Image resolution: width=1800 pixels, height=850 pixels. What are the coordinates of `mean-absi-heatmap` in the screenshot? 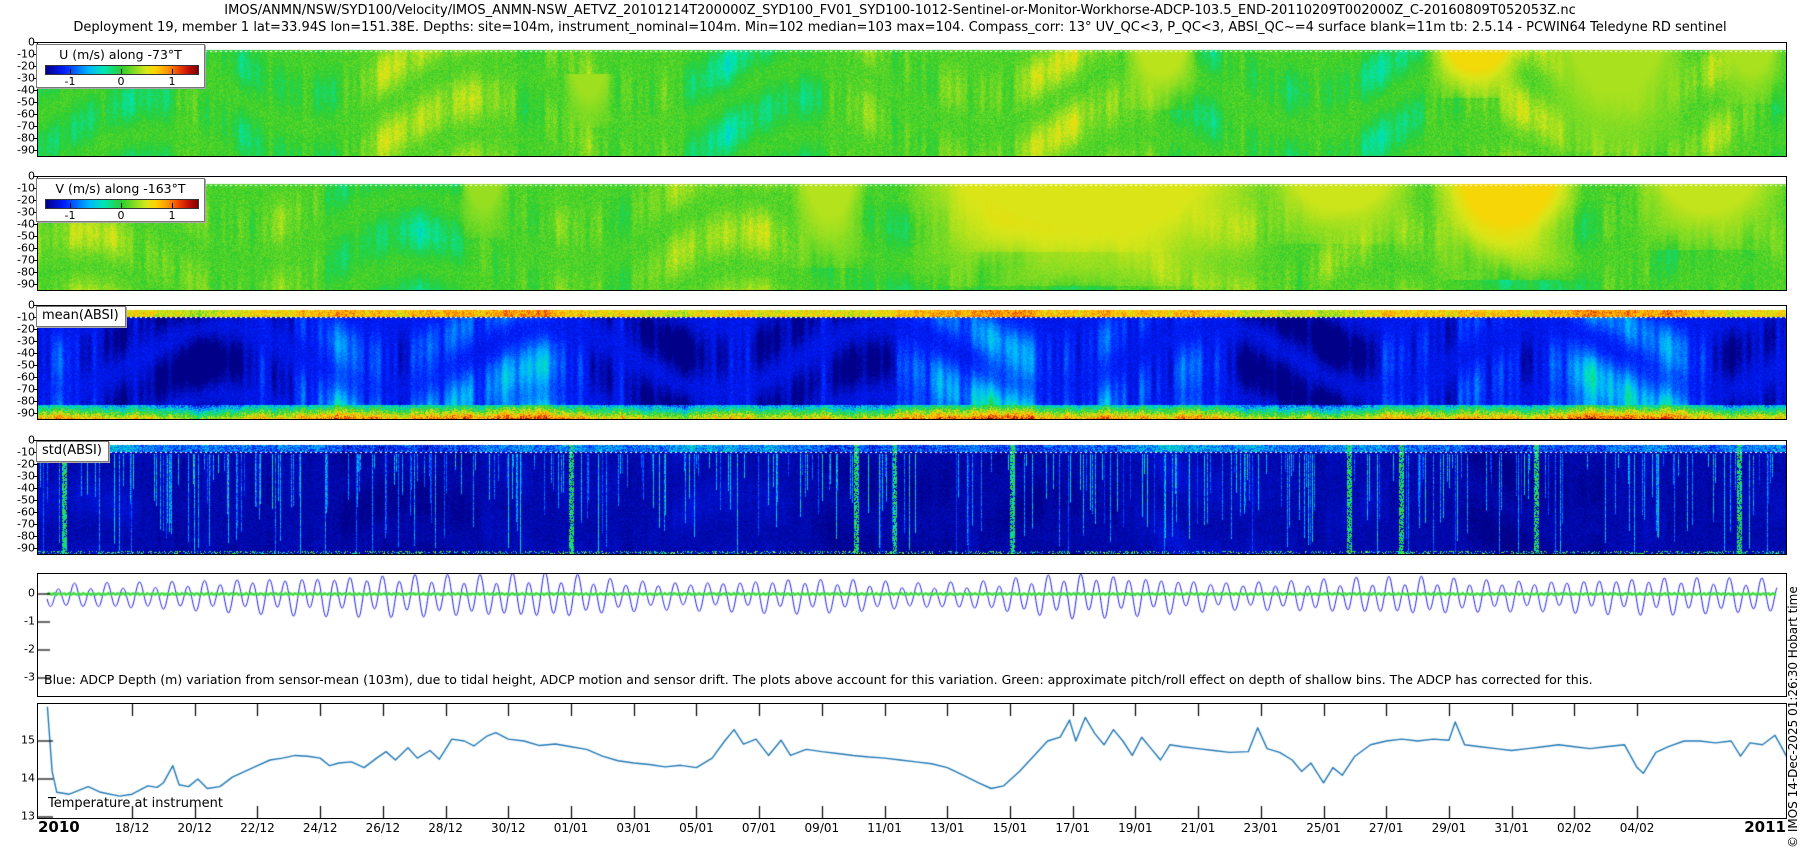 It's located at (912, 362).